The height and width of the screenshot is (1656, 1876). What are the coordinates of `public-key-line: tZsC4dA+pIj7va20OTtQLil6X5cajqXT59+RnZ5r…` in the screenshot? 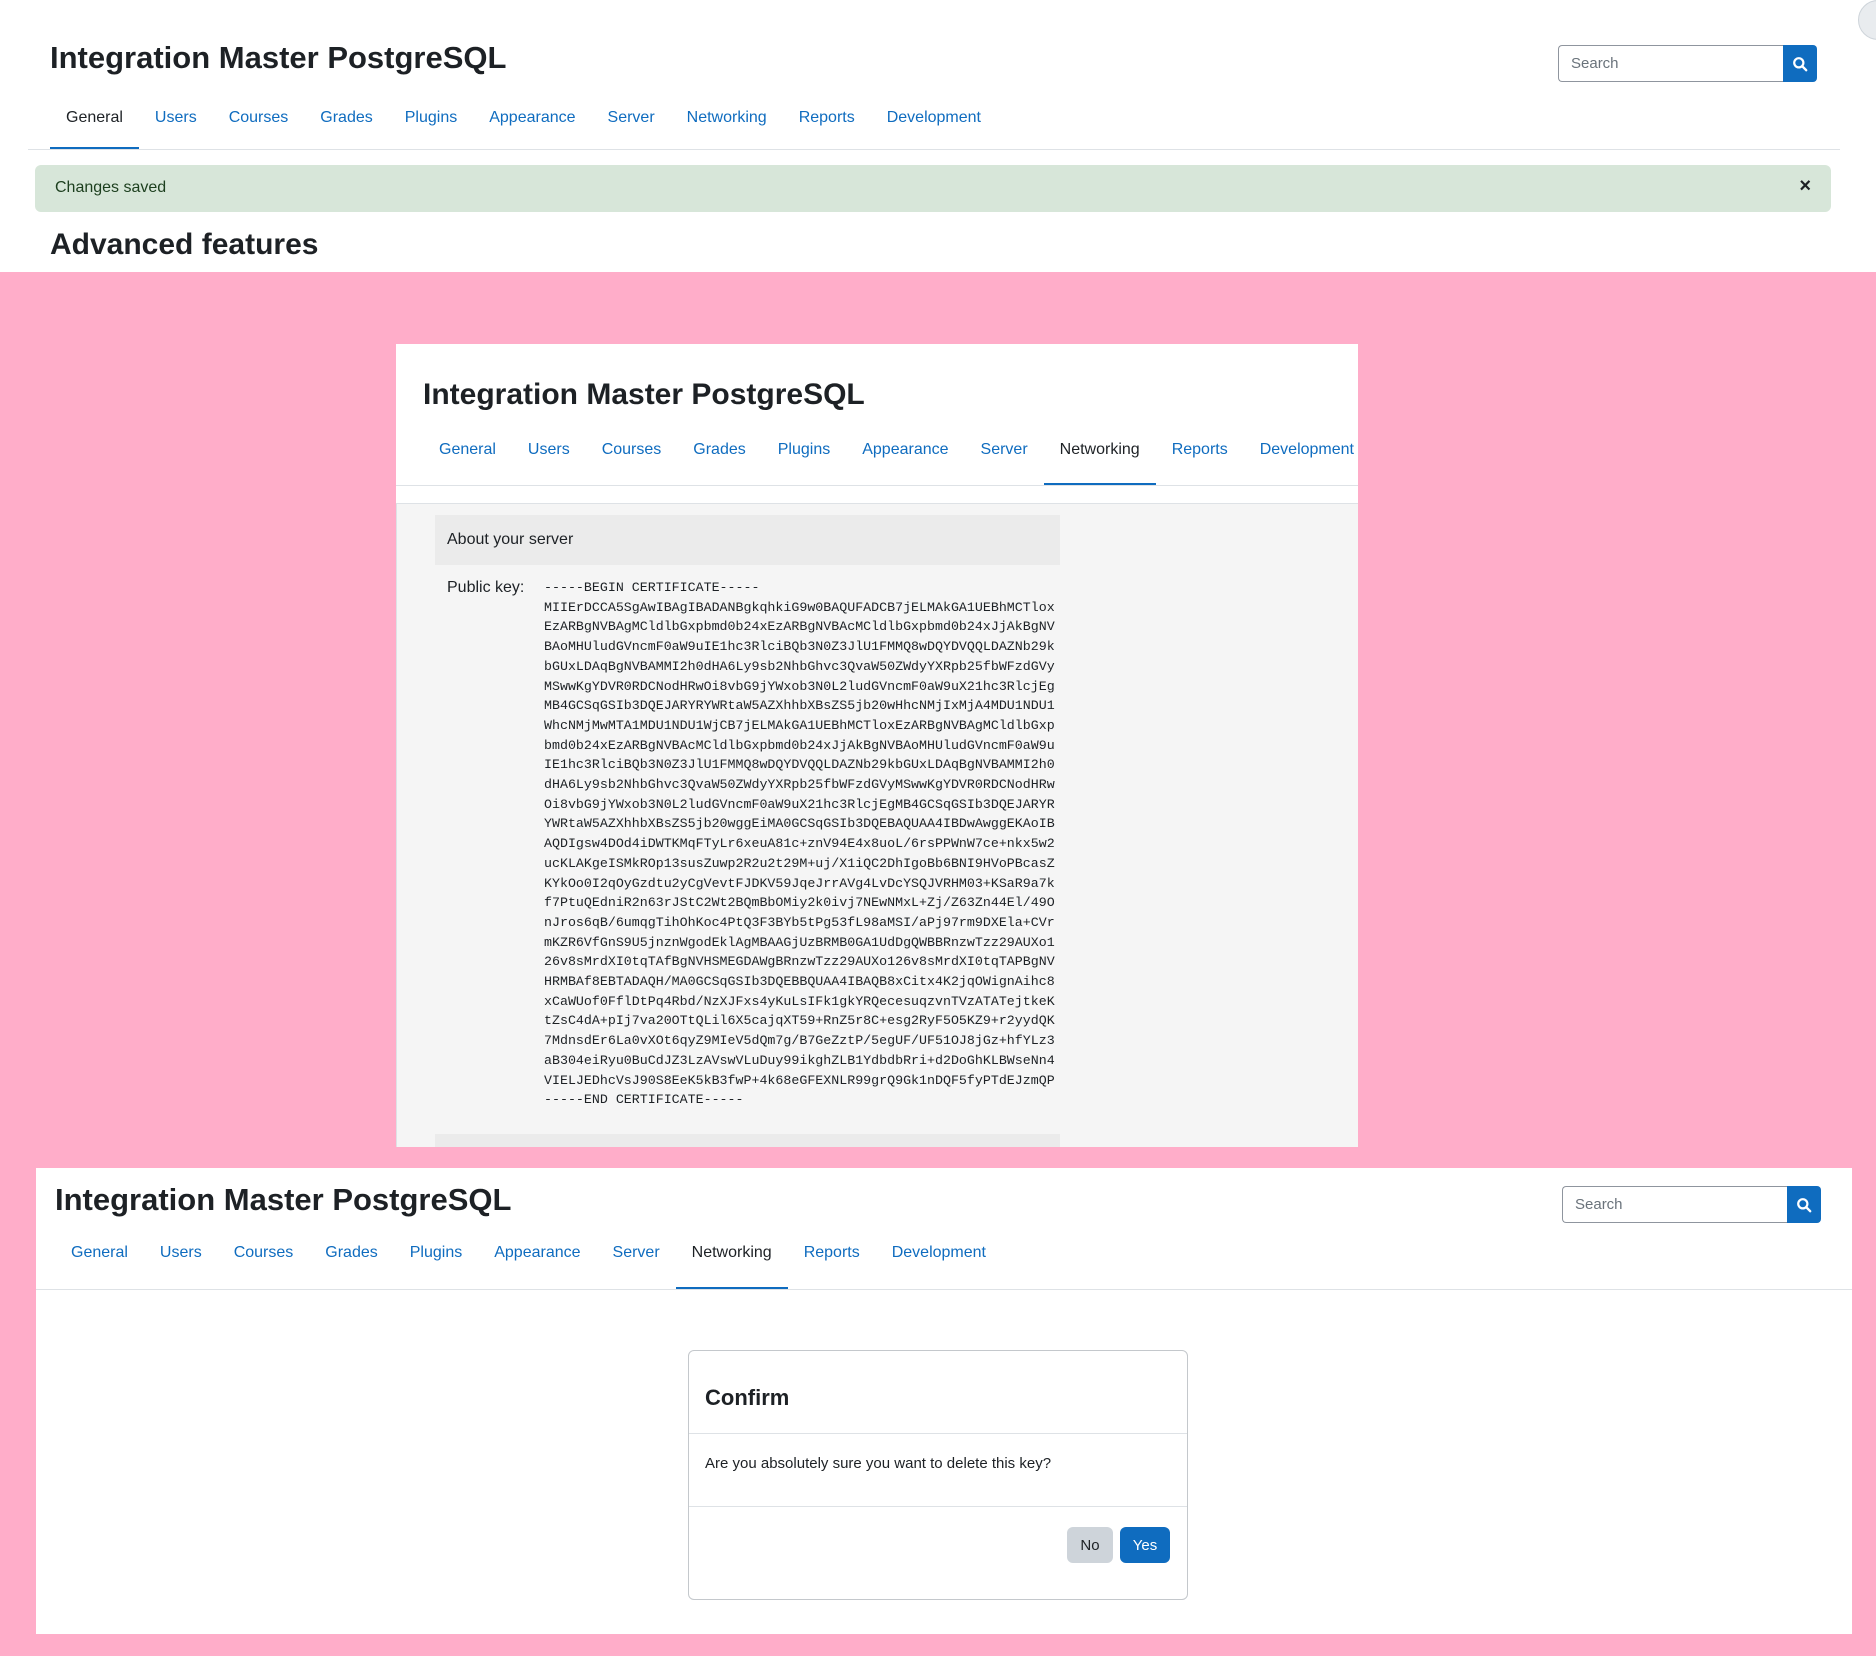 It's located at (799, 1021).